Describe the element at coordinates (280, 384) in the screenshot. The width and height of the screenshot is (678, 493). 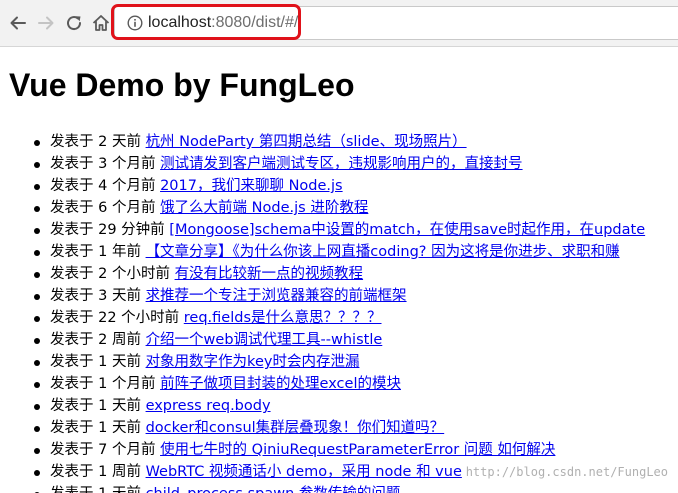
I see `topic-link: 前阵子做项目封装的处理excel的模块` at that location.